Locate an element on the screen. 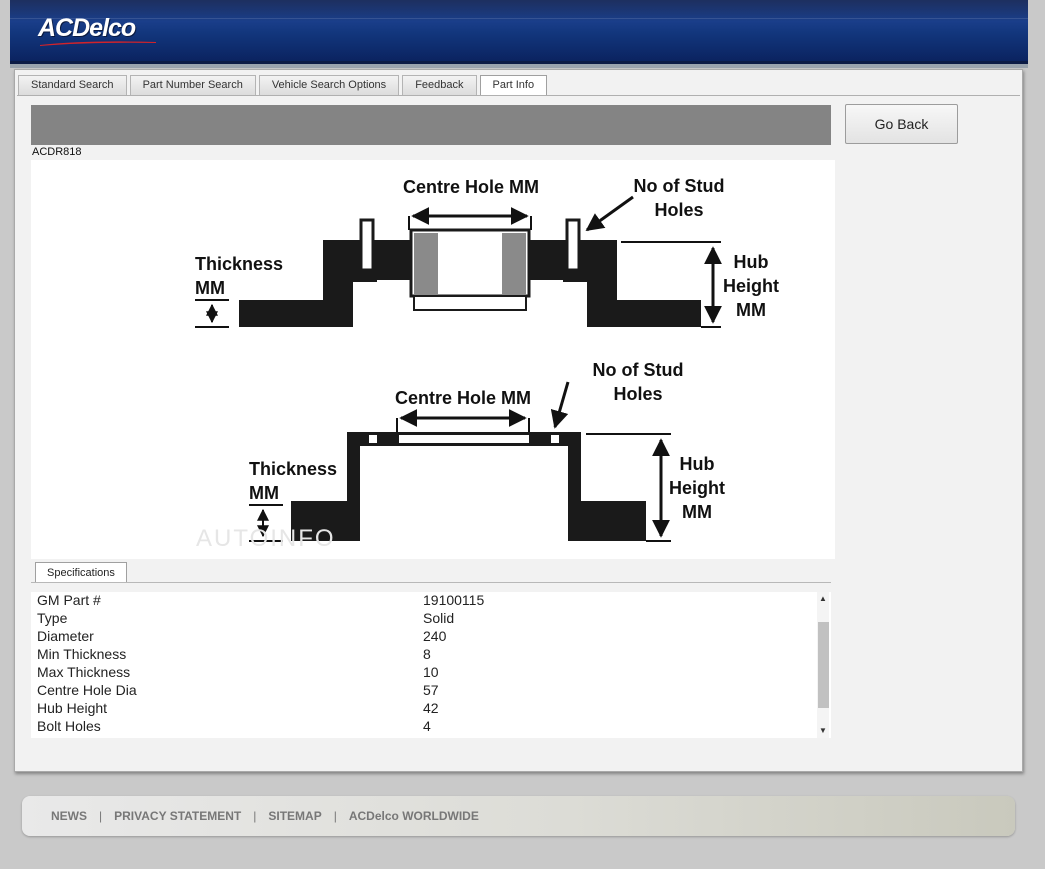 Image resolution: width=1045 pixels, height=869 pixels. tab-part-number-search: Part Number Search is located at coordinates (192, 85).